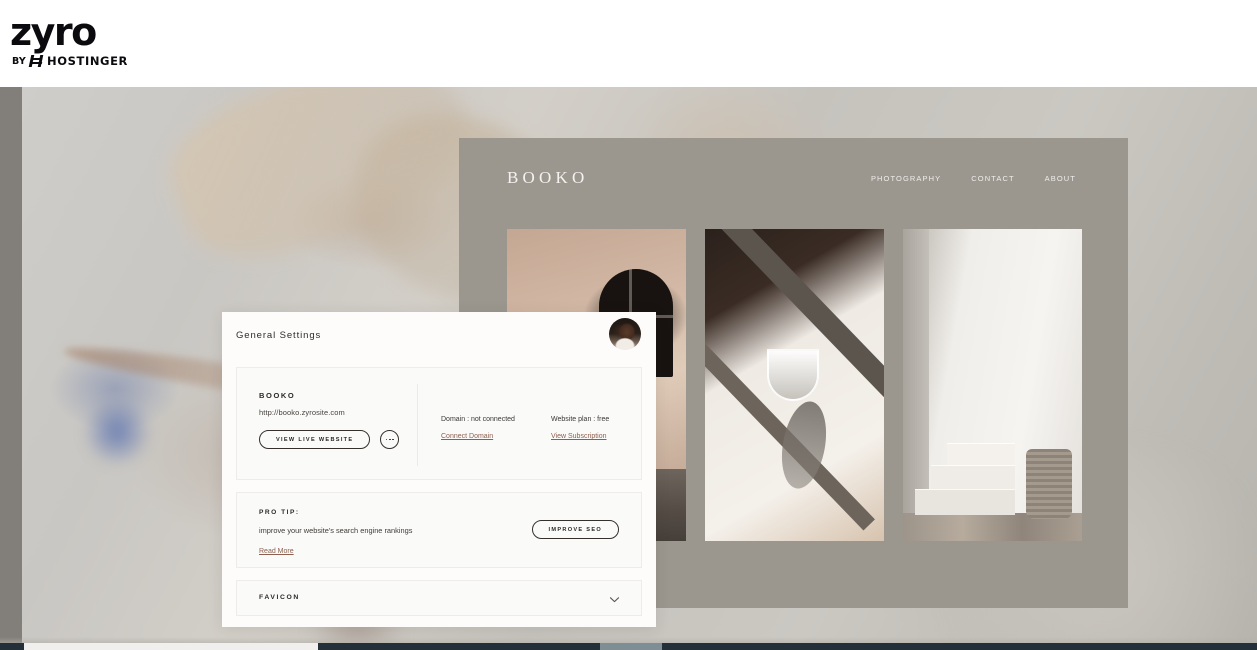 Image resolution: width=1257 pixels, height=650 pixels. What do you see at coordinates (580, 429) in the screenshot?
I see `plan-status-group: Website plan : free View Subscription` at bounding box center [580, 429].